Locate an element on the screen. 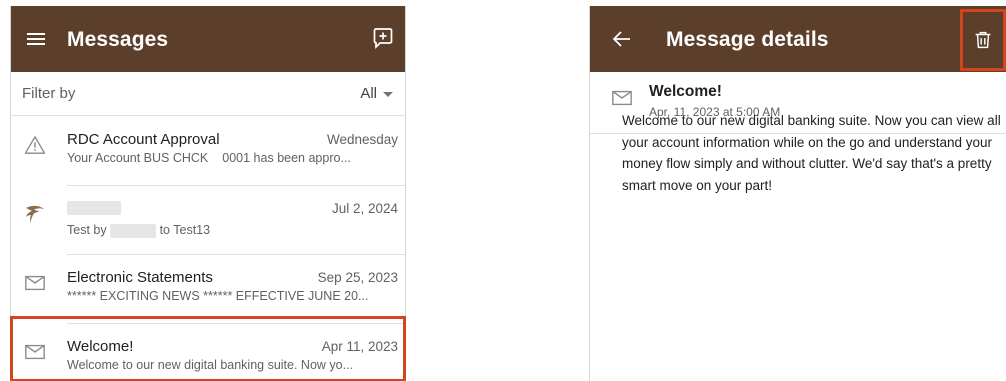  message-date: Wednesday is located at coordinates (362, 139).